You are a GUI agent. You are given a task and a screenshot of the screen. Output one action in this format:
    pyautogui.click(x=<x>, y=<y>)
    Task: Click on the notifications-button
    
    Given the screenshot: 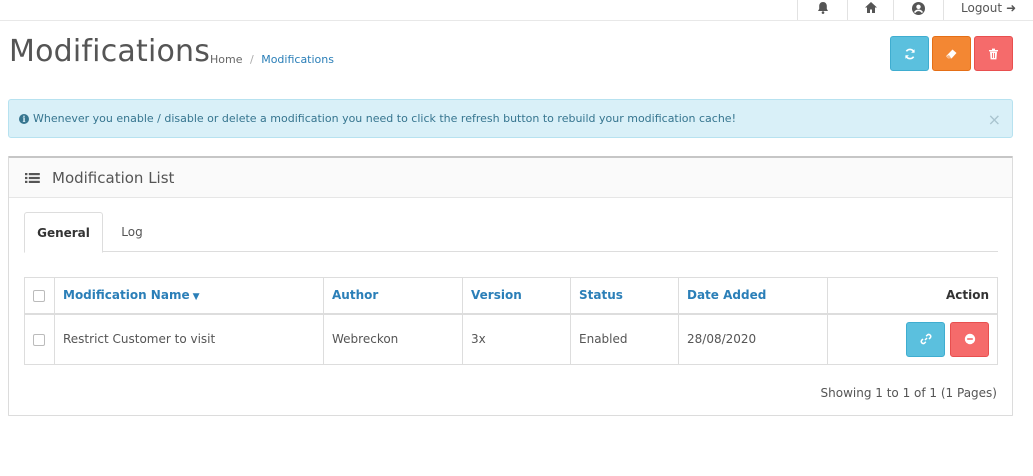 What is the action you would take?
    pyautogui.click(x=822, y=10)
    